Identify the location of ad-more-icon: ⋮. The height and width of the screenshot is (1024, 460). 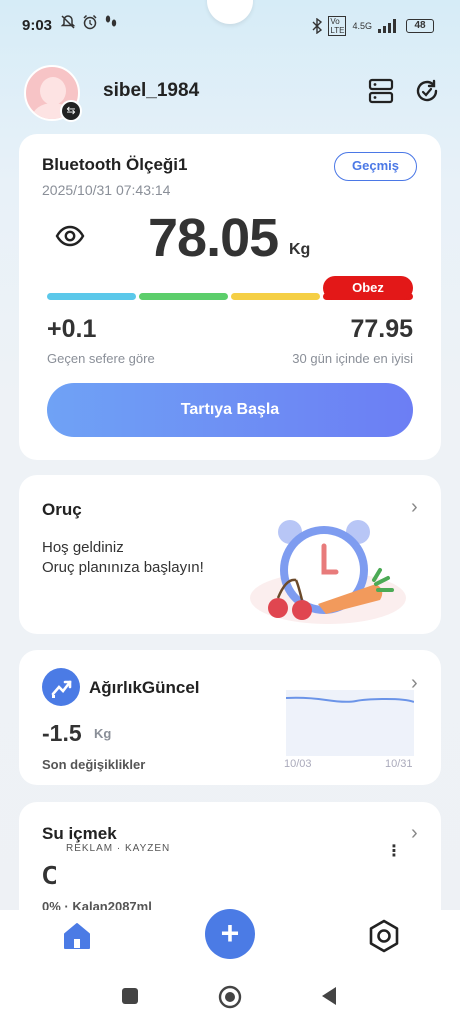
(394, 851).